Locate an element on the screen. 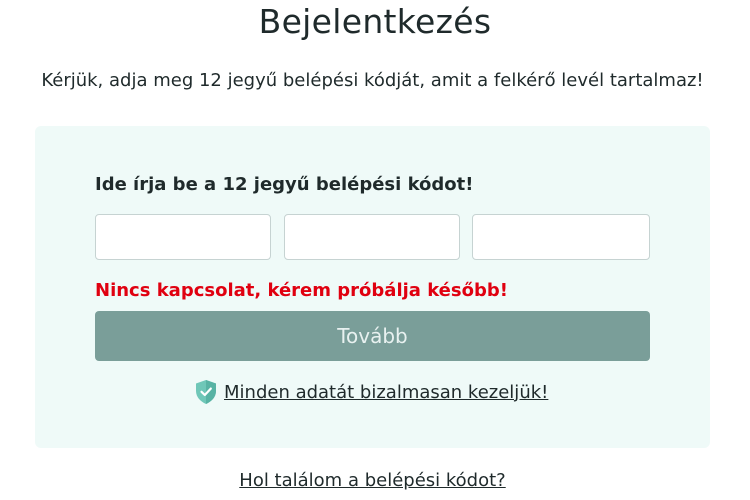 The height and width of the screenshot is (500, 750). page-title: Bejelentkezés is located at coordinates (375, 21).